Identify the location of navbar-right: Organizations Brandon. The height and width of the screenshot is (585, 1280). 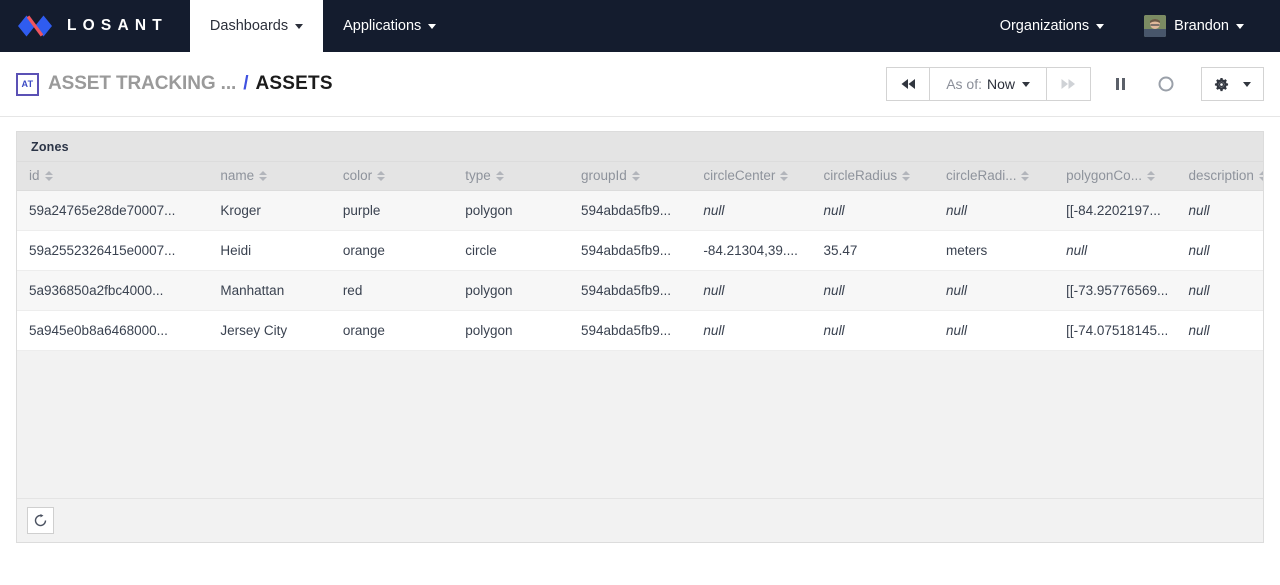
(1130, 26).